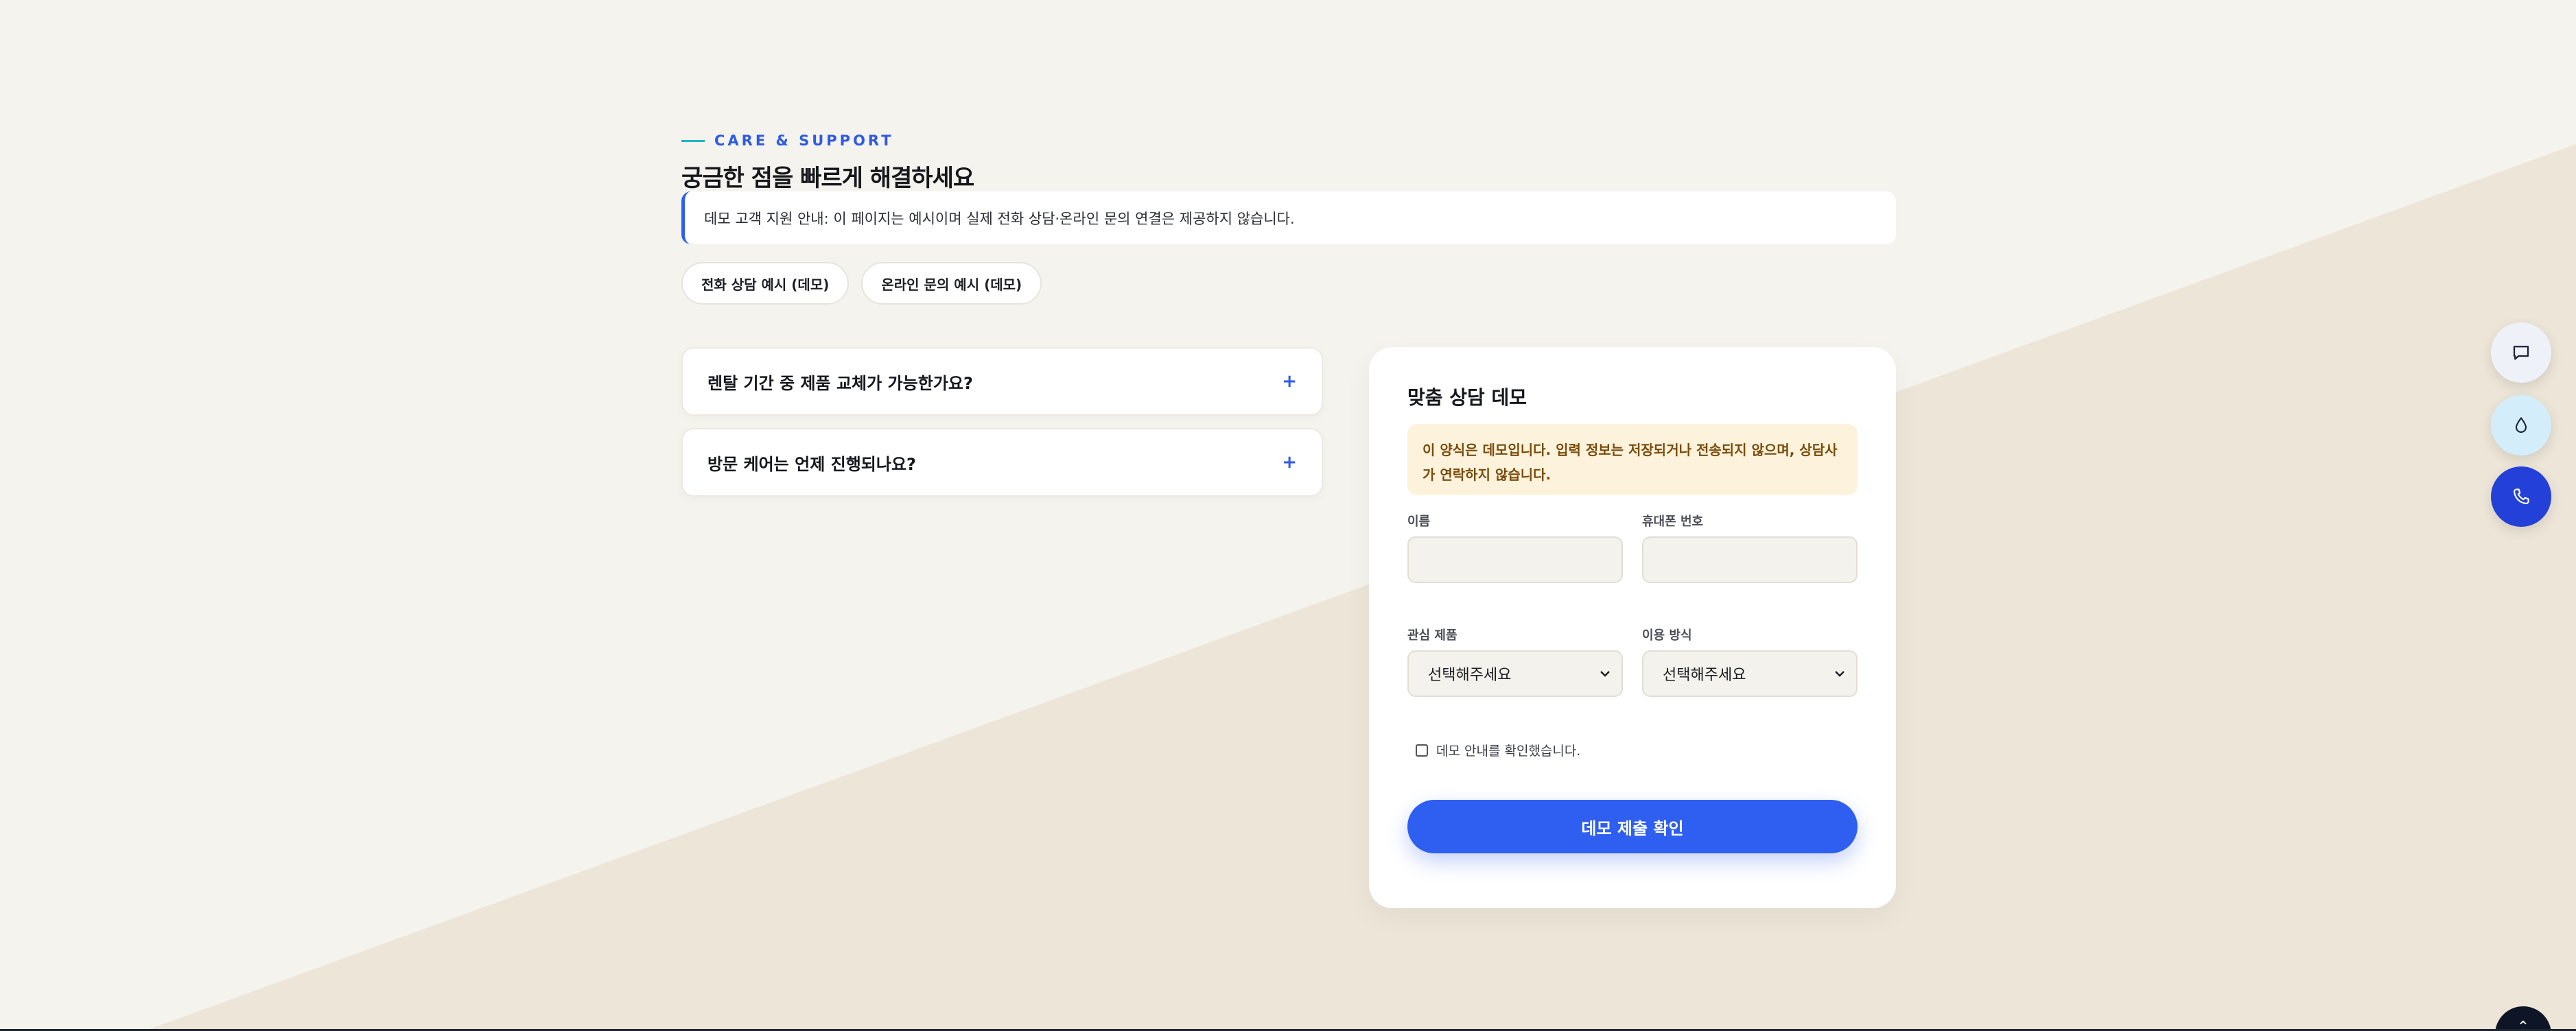 Image resolution: width=2576 pixels, height=1031 pixels. Describe the element at coordinates (1432, 635) in the screenshot. I see `product-label: 관심 제품` at that location.